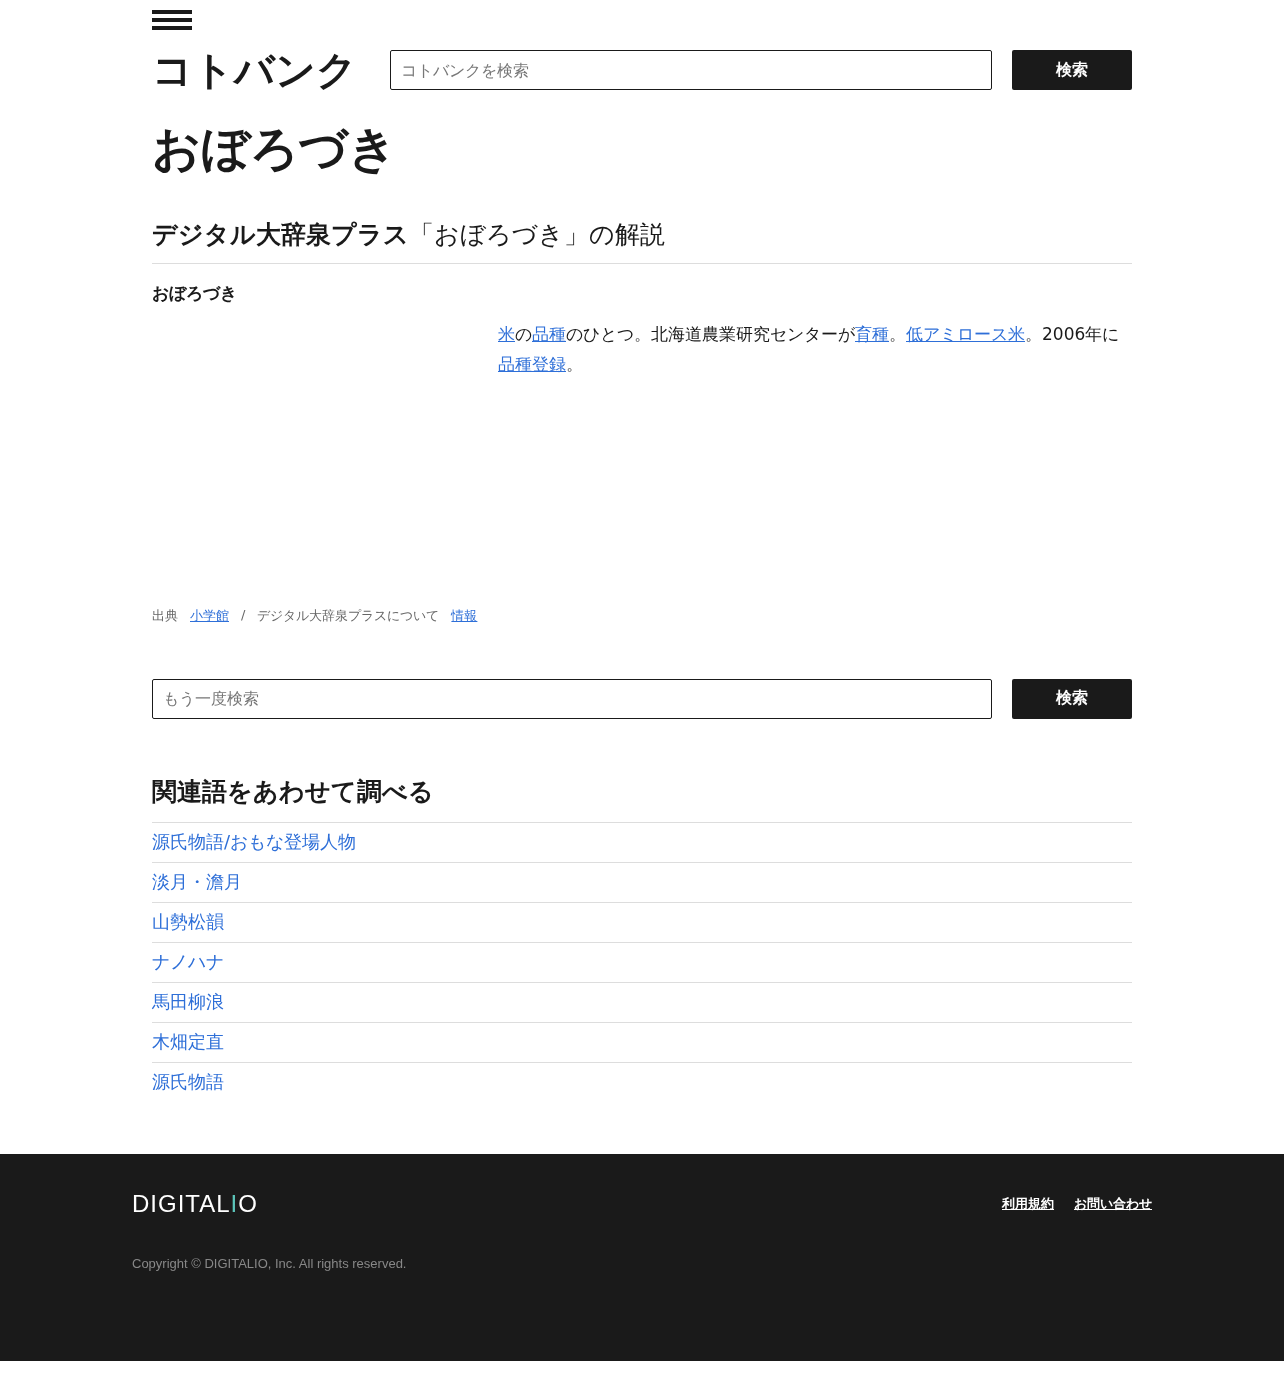 The width and height of the screenshot is (1284, 1378). I want to click on related-link: ナノハナ, so click(188, 962).